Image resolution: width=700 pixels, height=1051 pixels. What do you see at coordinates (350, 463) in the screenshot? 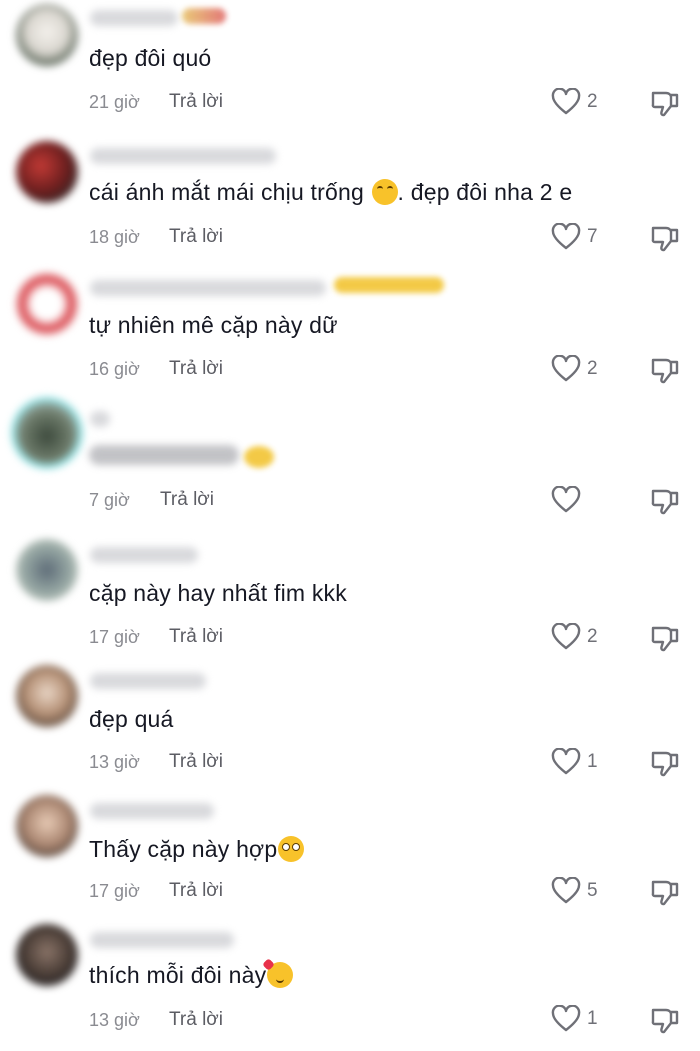
I see `comment-item: 7 giờ Trả lời` at bounding box center [350, 463].